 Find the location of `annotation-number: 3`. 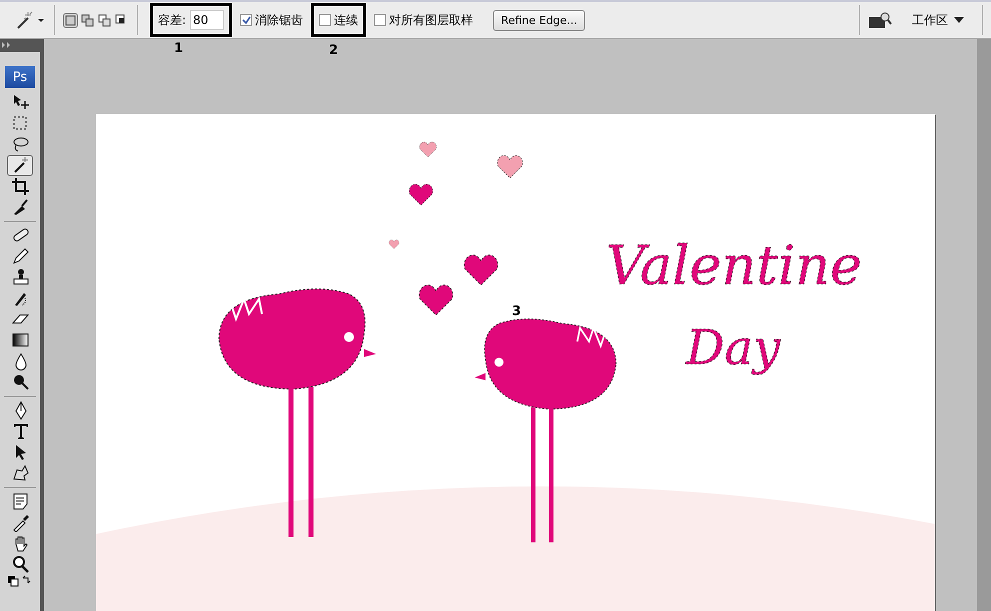

annotation-number: 3 is located at coordinates (517, 311).